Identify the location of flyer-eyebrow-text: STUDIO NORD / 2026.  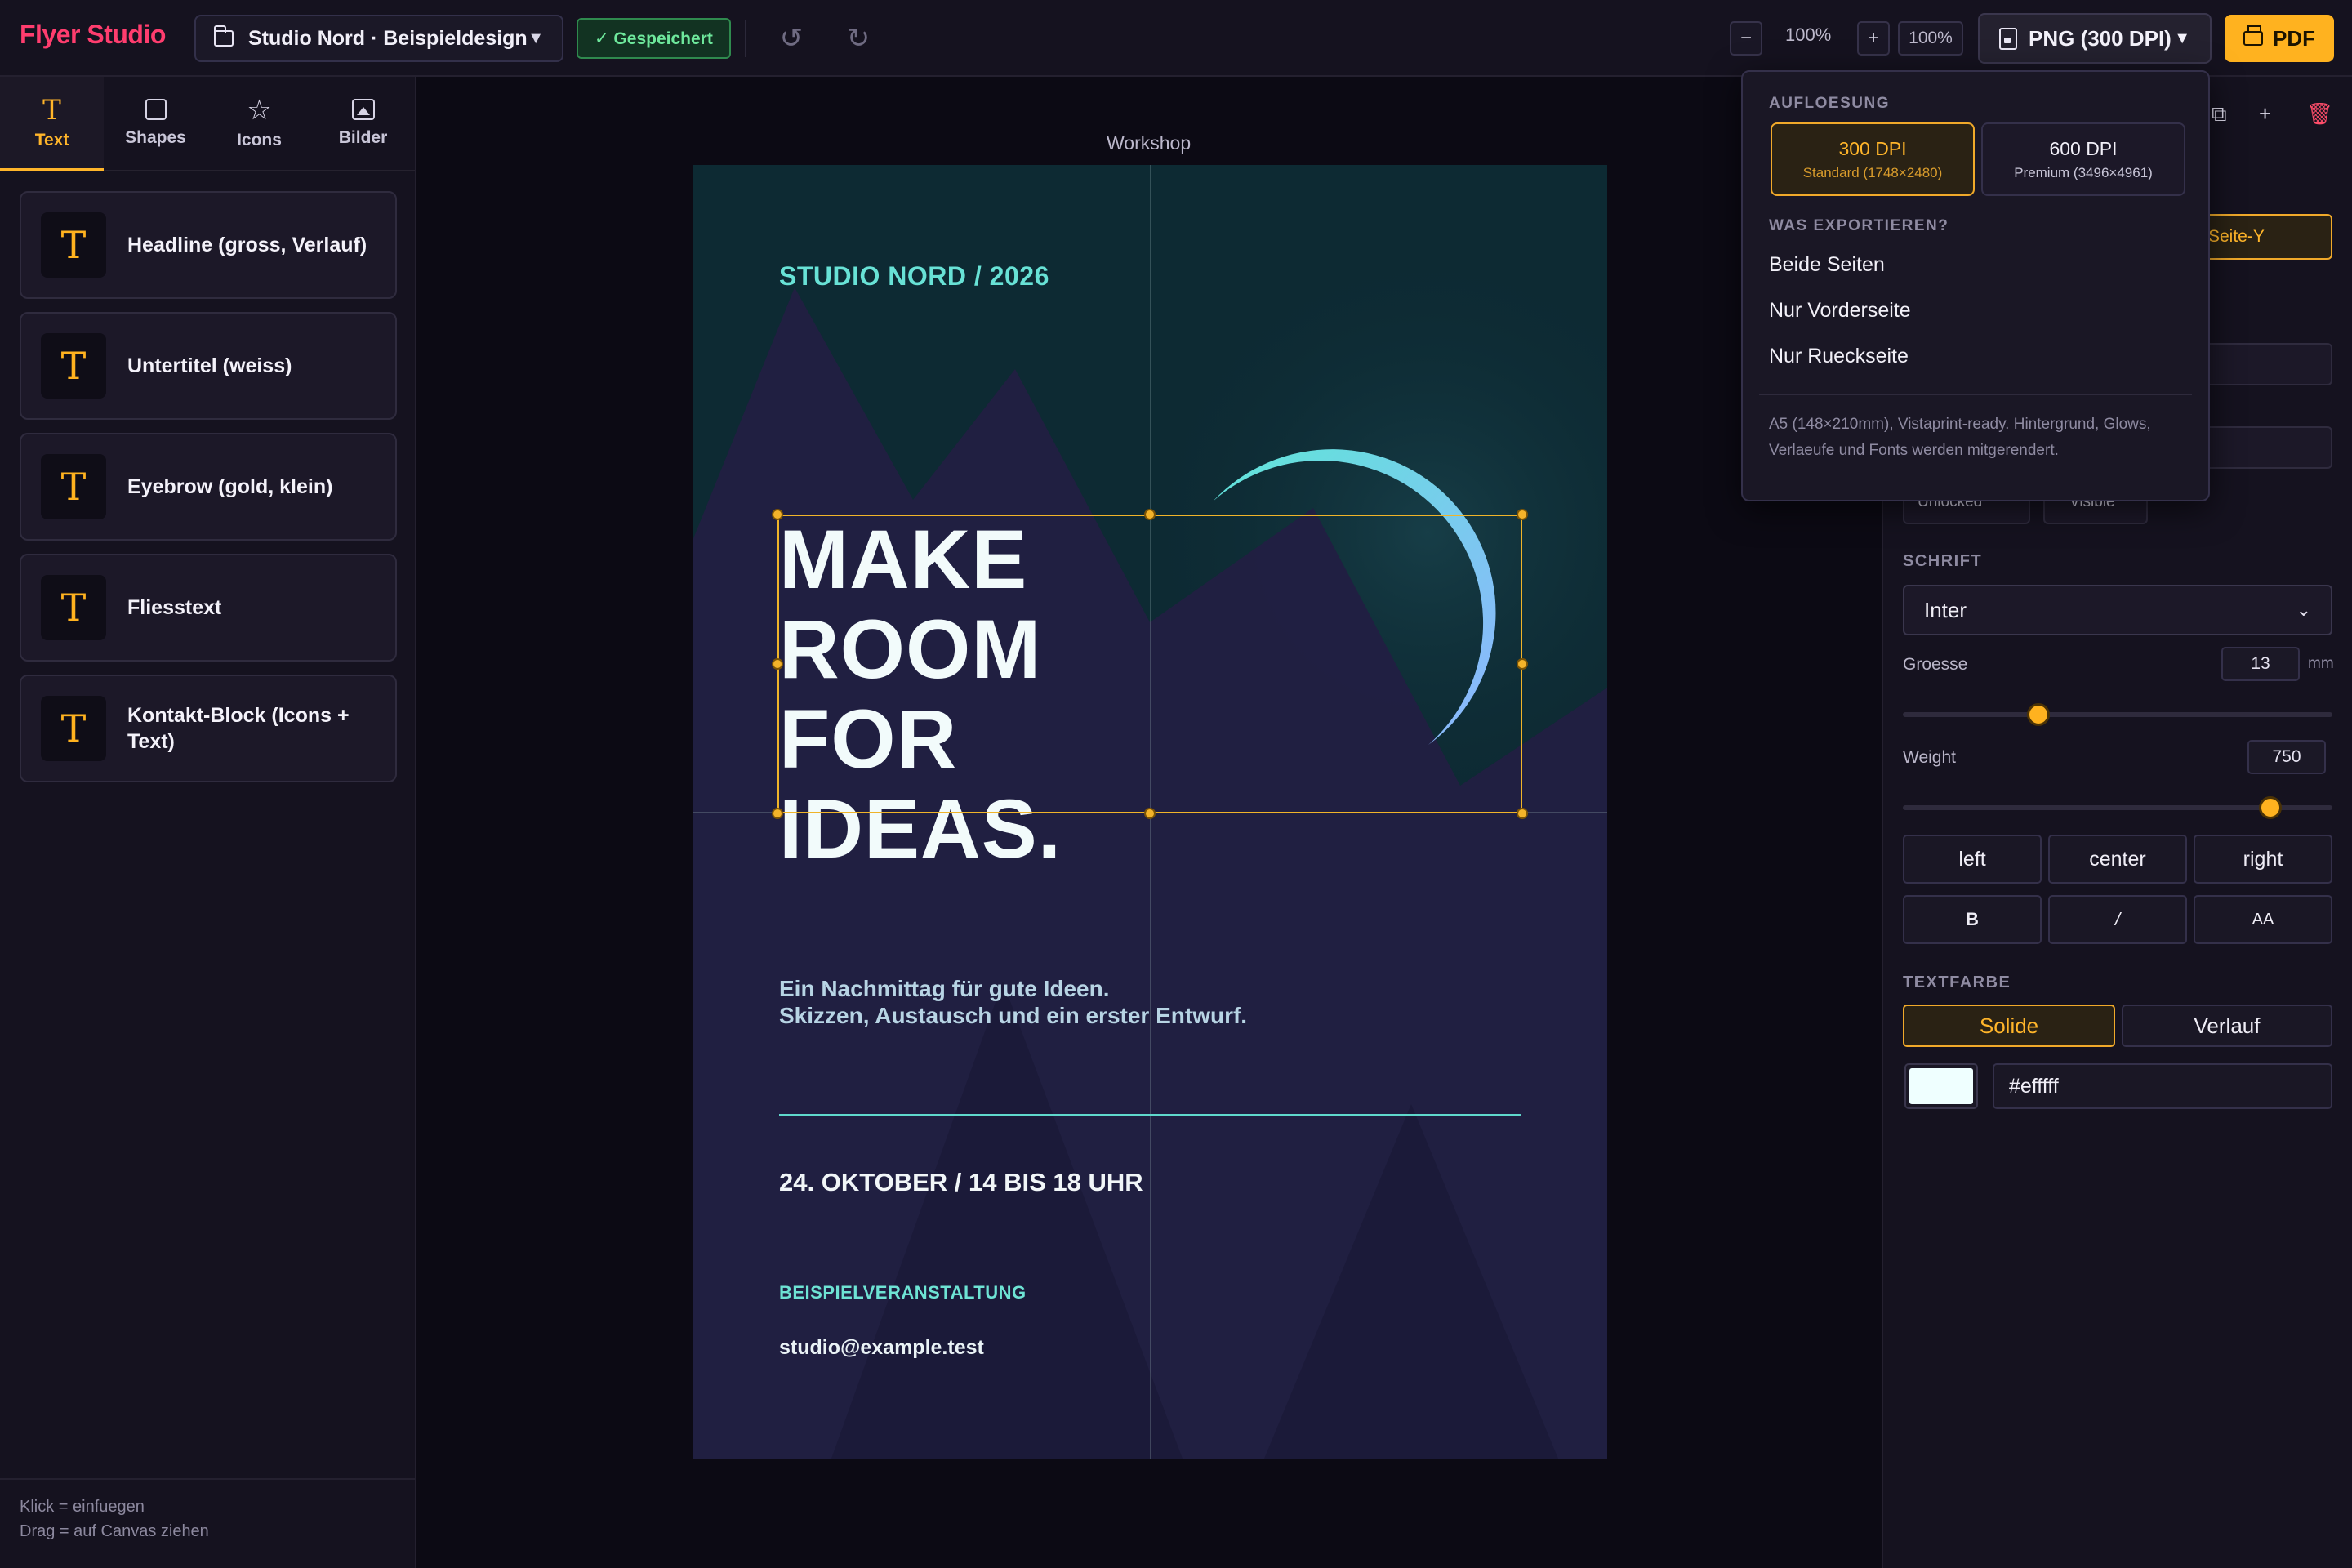
(914, 276).